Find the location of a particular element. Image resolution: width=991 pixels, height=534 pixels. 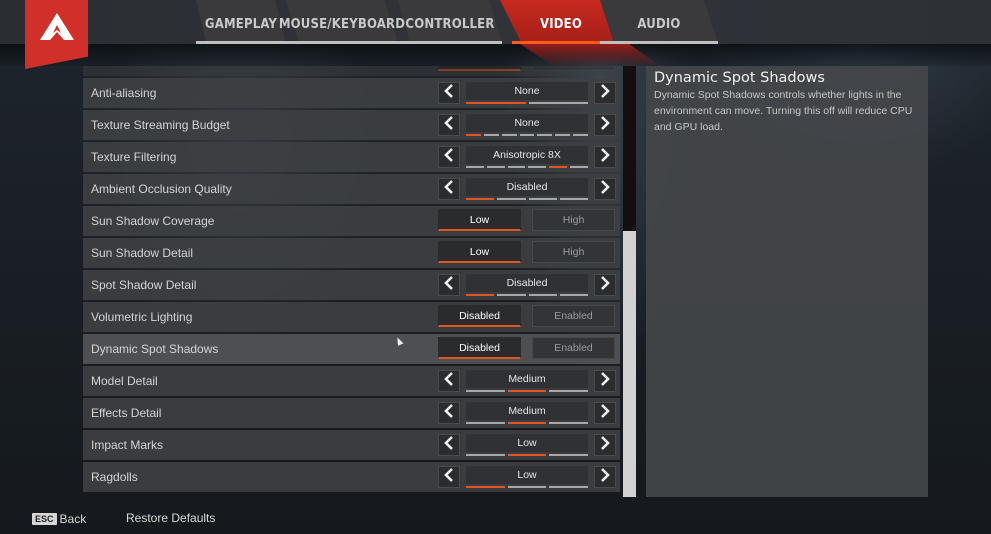

option-cycler: None is located at coordinates (527, 93).